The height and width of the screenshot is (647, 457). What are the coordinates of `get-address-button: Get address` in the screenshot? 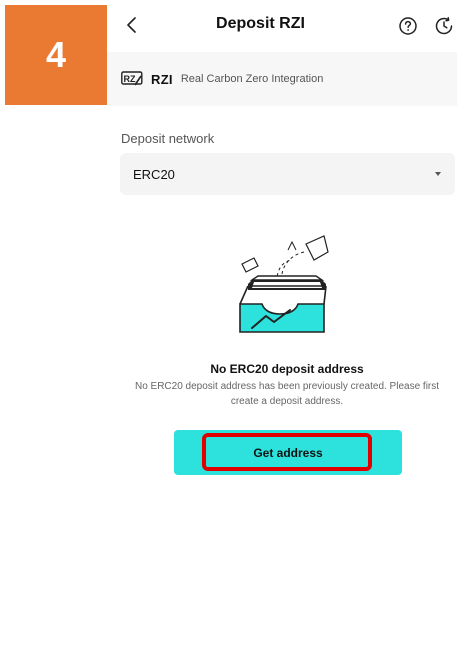 It's located at (288, 452).